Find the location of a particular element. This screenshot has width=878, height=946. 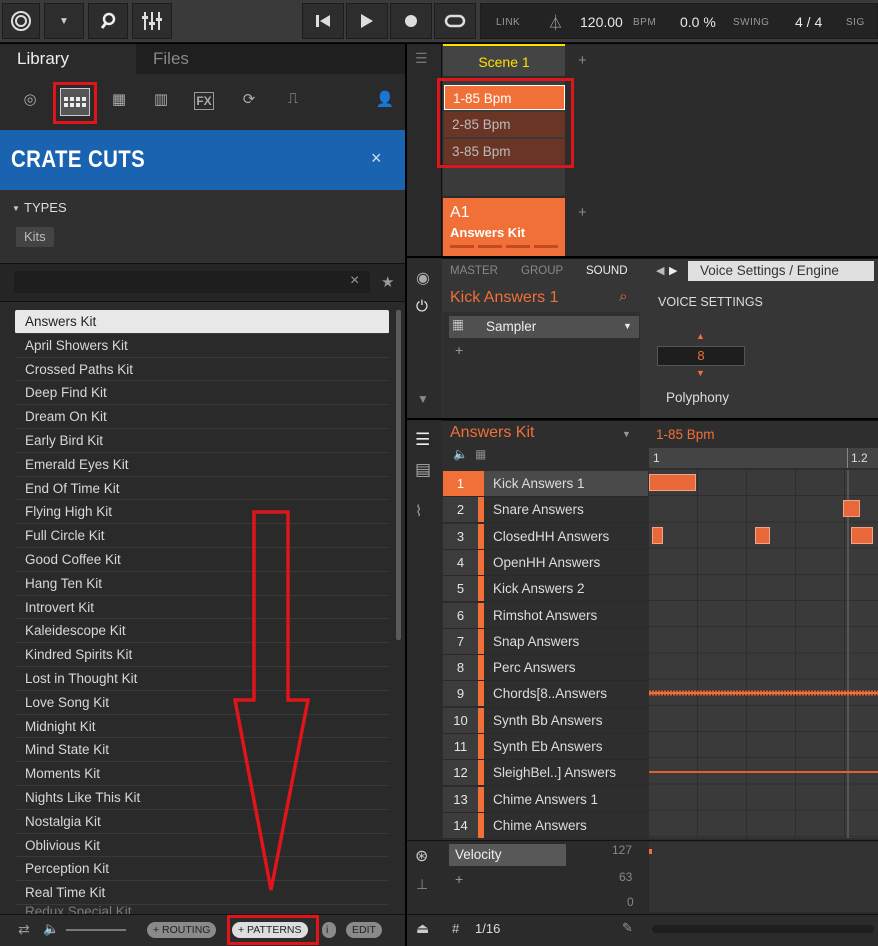

list-item: Flying High Kit is located at coordinates (202, 512).